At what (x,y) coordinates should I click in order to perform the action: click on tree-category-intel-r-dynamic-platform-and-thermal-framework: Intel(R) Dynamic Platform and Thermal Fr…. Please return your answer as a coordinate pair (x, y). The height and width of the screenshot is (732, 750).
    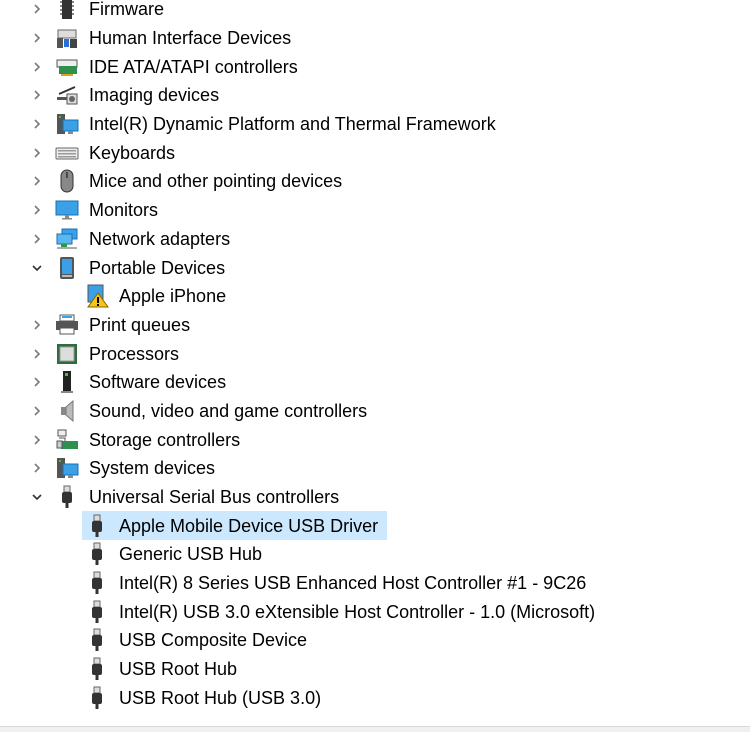
    Looking at the image, I should click on (375, 124).